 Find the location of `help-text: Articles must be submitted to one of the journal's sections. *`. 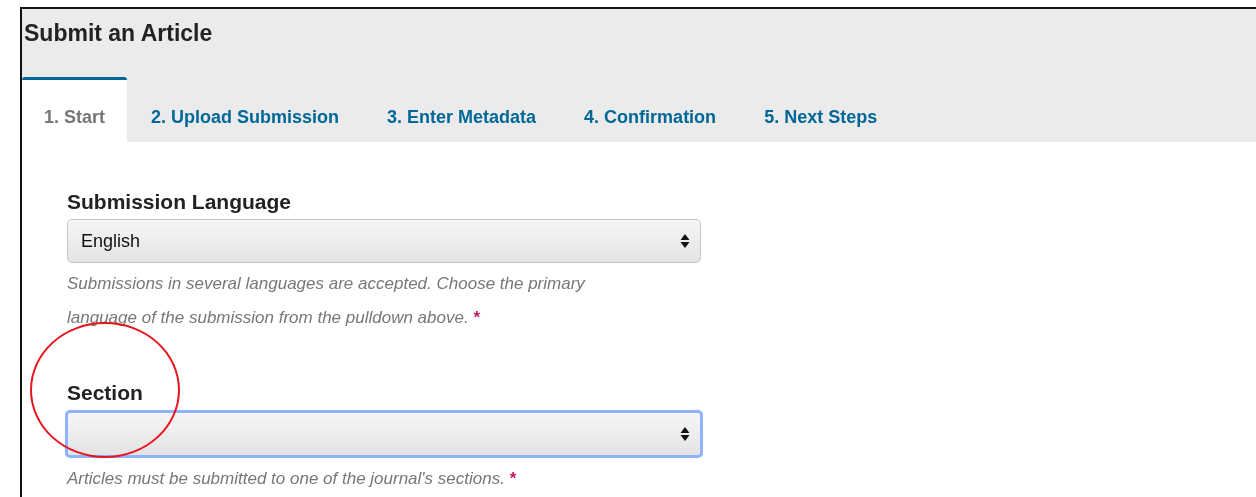

help-text: Articles must be submitted to one of the journal's sections. * is located at coordinates (292, 479).